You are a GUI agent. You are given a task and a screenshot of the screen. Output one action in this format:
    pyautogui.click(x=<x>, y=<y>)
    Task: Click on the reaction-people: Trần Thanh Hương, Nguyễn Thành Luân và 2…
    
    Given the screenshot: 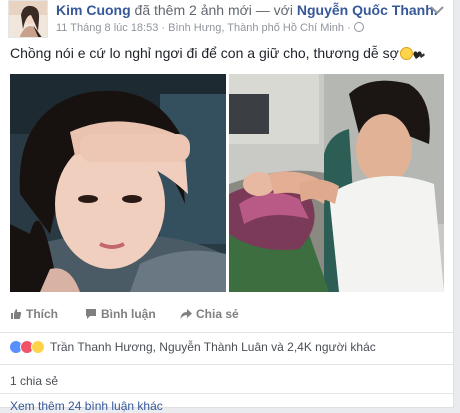 What is the action you would take?
    pyautogui.click(x=213, y=347)
    